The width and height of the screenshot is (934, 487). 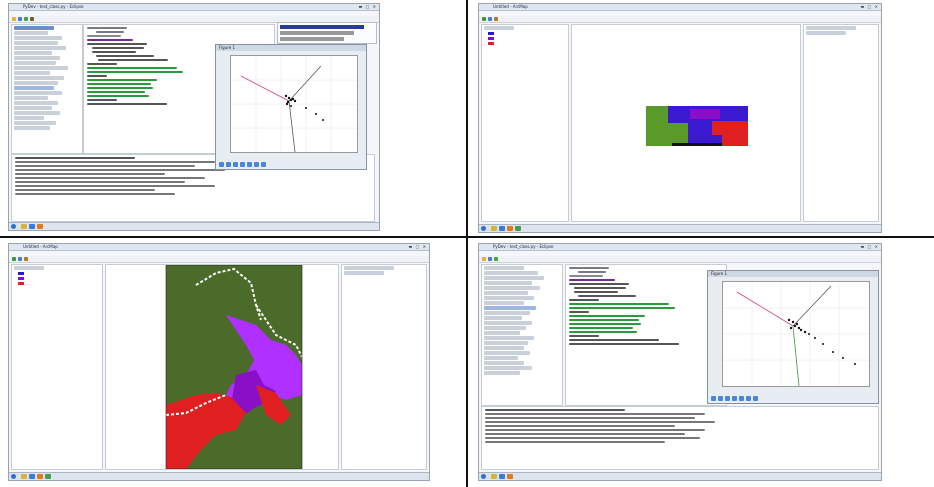 What do you see at coordinates (680, 438) in the screenshot?
I see `console-panel` at bounding box center [680, 438].